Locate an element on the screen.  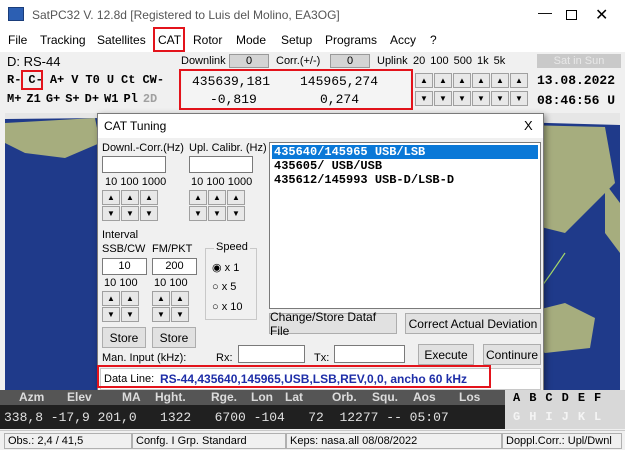
step-20: 20 is located at coordinates (419, 61).